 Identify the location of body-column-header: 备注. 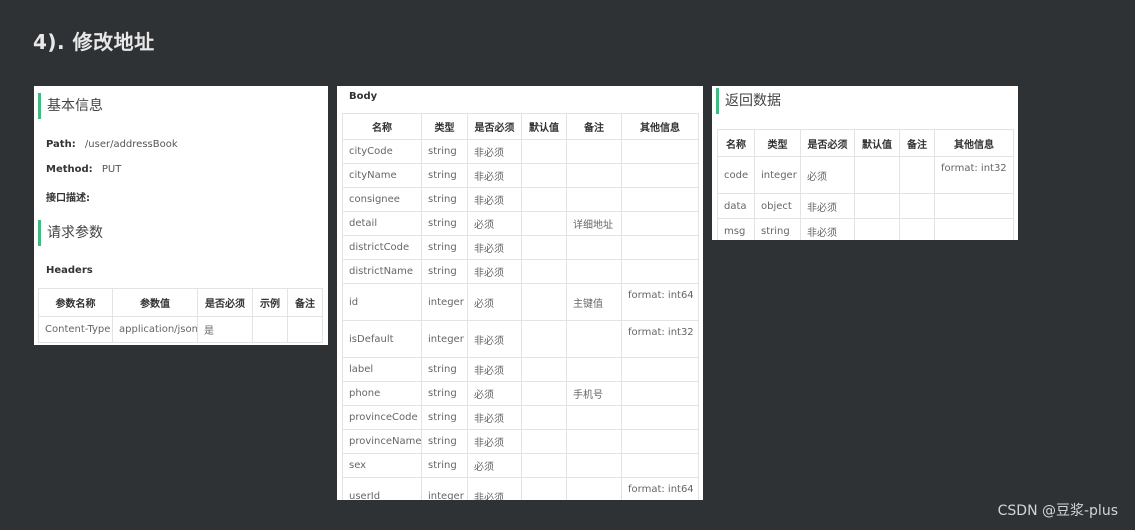
(594, 126).